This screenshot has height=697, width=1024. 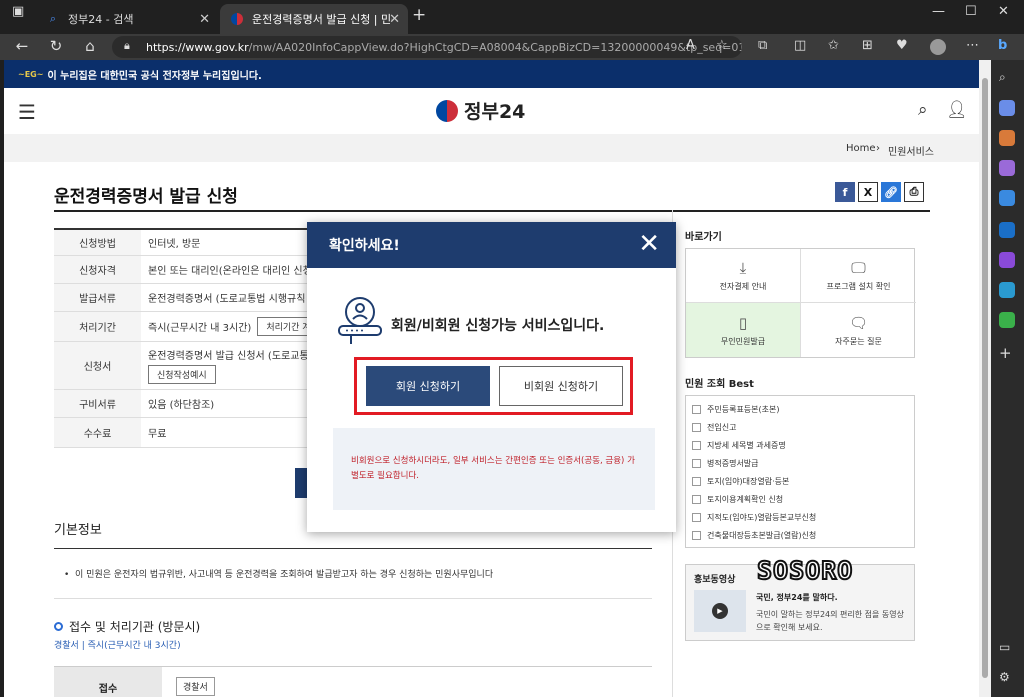 What do you see at coordinates (803, 481) in the screenshot?
I see `list-item: 토지(임야)대장열람·등본` at bounding box center [803, 481].